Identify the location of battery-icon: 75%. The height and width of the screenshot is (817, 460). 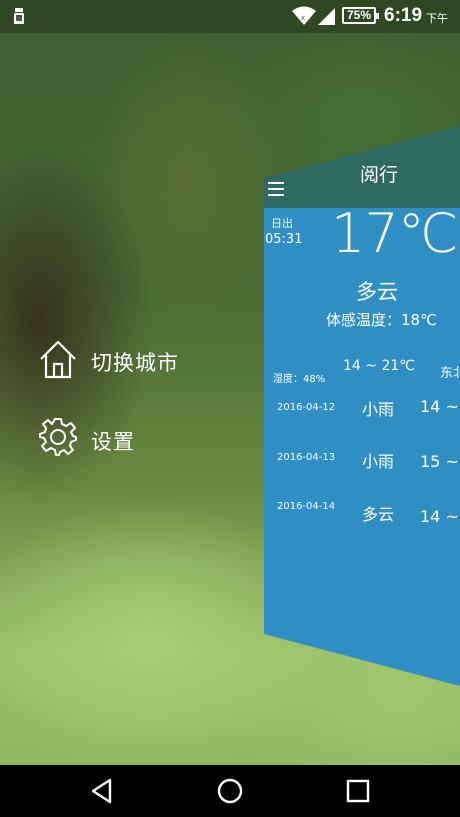
(360, 15).